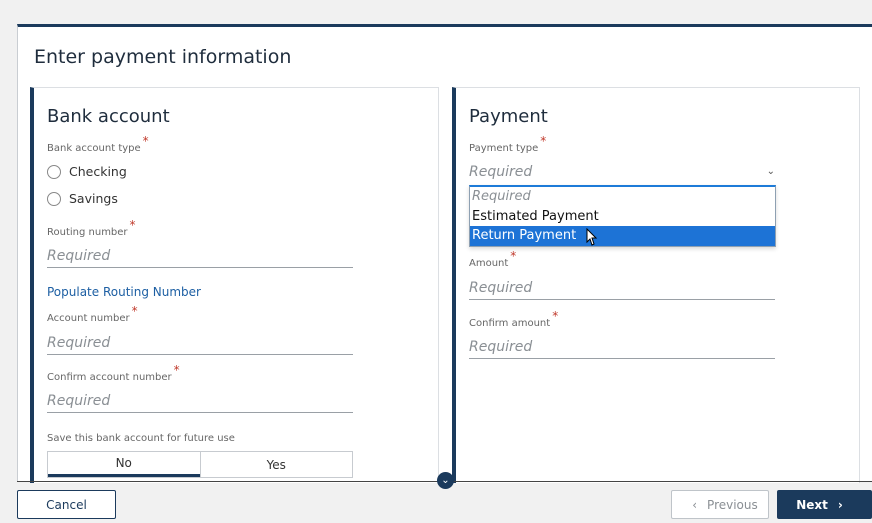 This screenshot has width=872, height=523. I want to click on routing-number-label: Routing number*, so click(91, 228).